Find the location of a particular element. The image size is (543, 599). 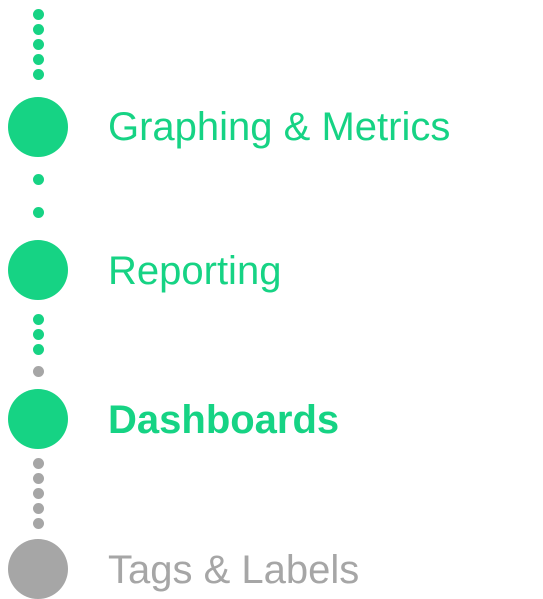

step-marker-graphing-metrics is located at coordinates (38, 127).